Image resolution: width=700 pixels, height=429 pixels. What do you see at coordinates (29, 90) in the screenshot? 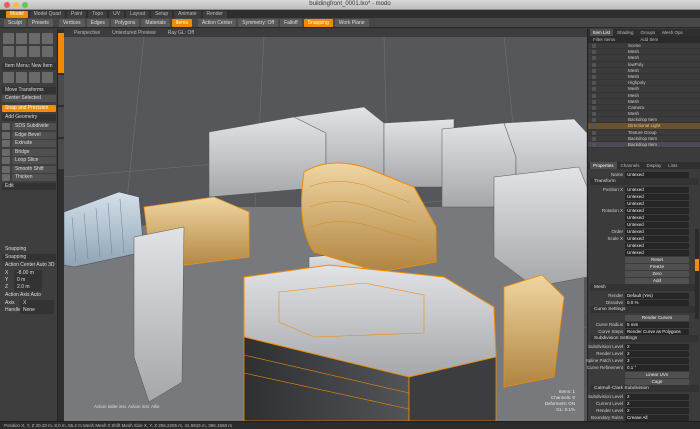
I see `move-transforms-header: Move Transforms` at bounding box center [29, 90].